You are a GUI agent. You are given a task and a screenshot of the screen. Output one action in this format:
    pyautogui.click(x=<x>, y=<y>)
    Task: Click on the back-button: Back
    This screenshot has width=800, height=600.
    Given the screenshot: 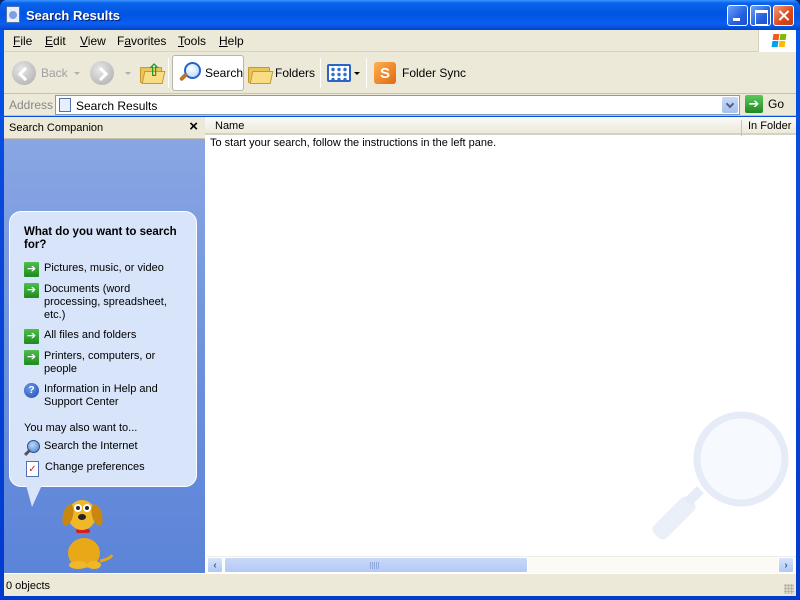 What is the action you would take?
    pyautogui.click(x=46, y=73)
    